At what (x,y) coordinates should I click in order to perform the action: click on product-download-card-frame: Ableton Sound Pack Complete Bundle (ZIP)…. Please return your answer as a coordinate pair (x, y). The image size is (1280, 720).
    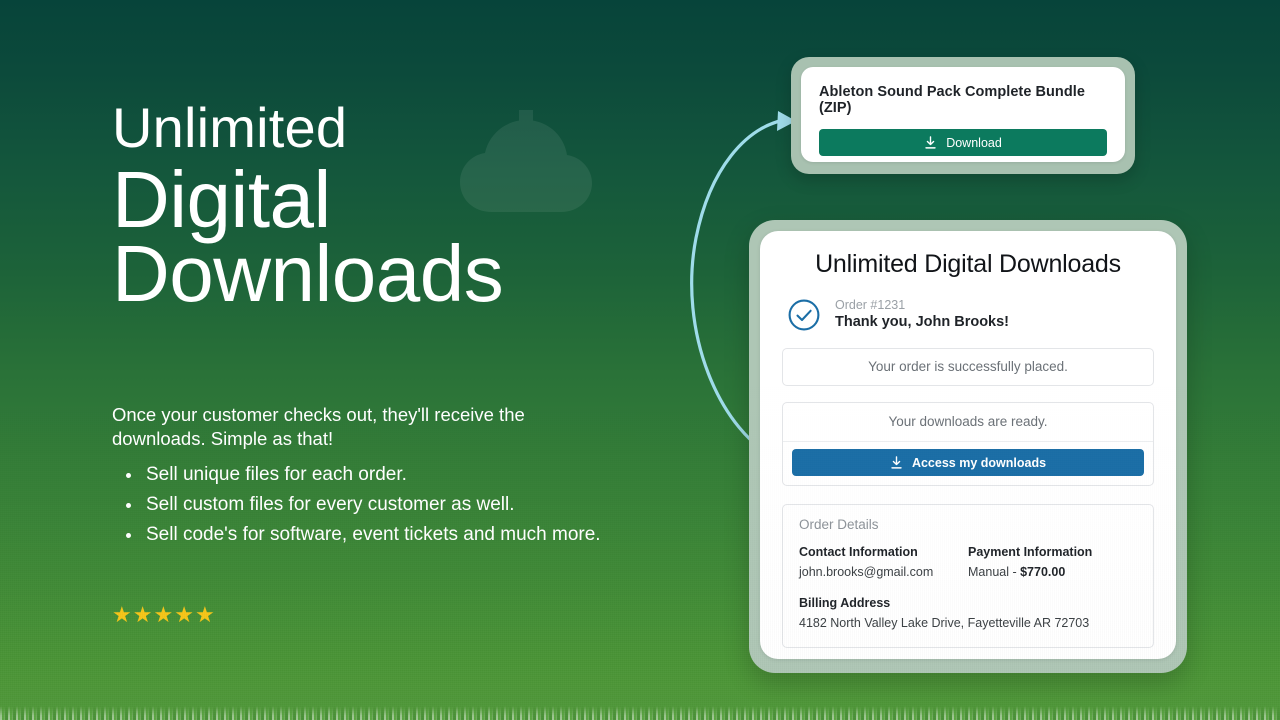
    Looking at the image, I should click on (963, 115).